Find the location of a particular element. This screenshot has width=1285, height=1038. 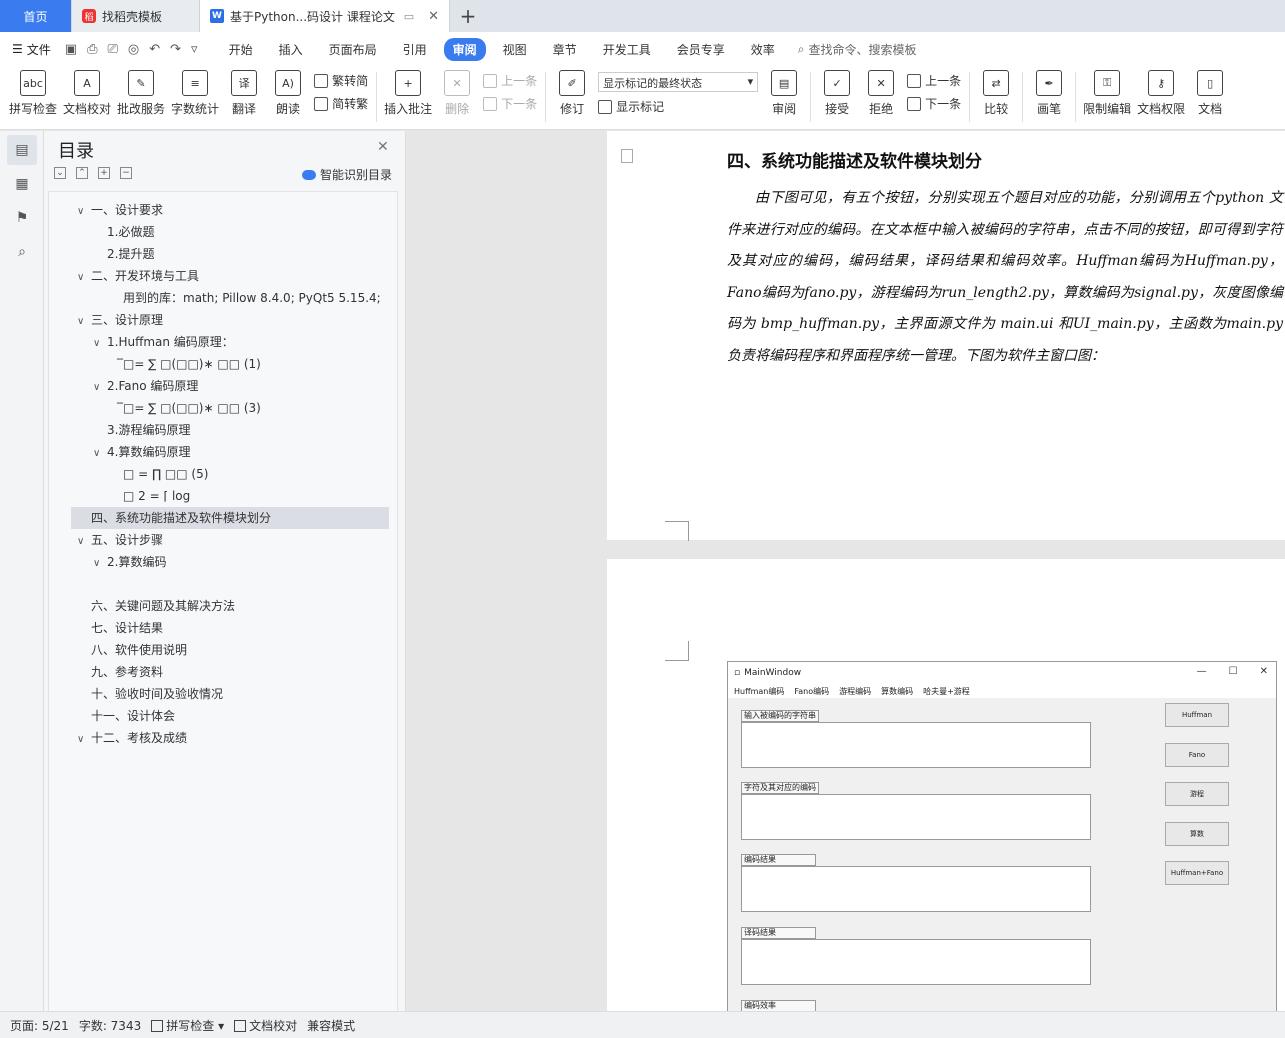

spell-check-button: abc 拼写检查 is located at coordinates (33, 91).